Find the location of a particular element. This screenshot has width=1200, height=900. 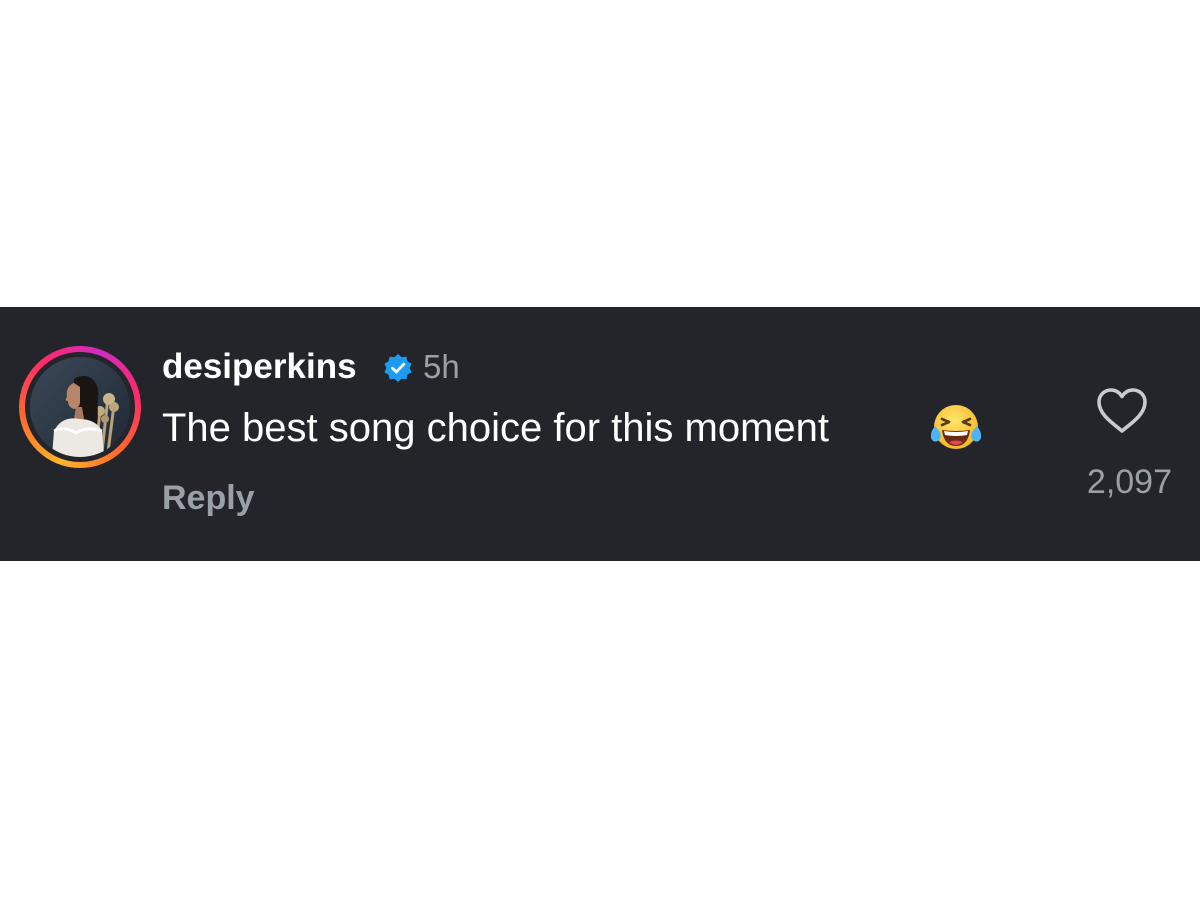

avatar is located at coordinates (80, 407).